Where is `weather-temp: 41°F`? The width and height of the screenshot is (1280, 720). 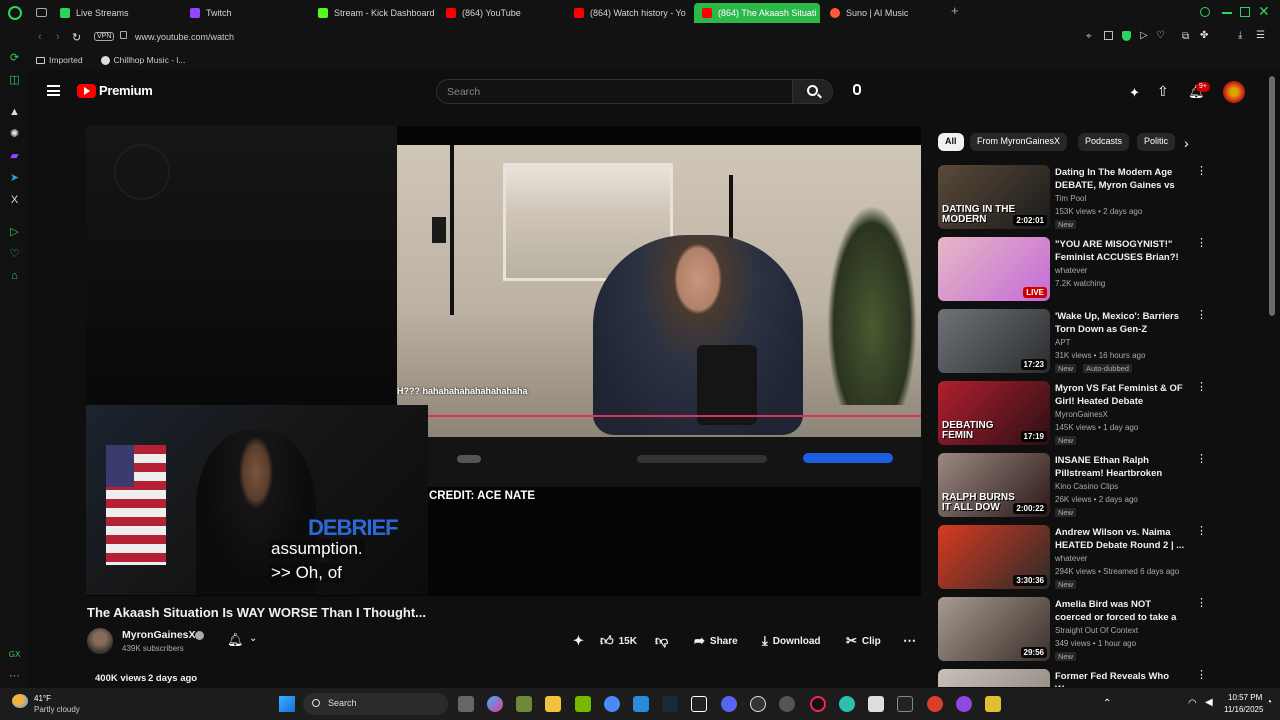 weather-temp: 41°F is located at coordinates (42, 698).